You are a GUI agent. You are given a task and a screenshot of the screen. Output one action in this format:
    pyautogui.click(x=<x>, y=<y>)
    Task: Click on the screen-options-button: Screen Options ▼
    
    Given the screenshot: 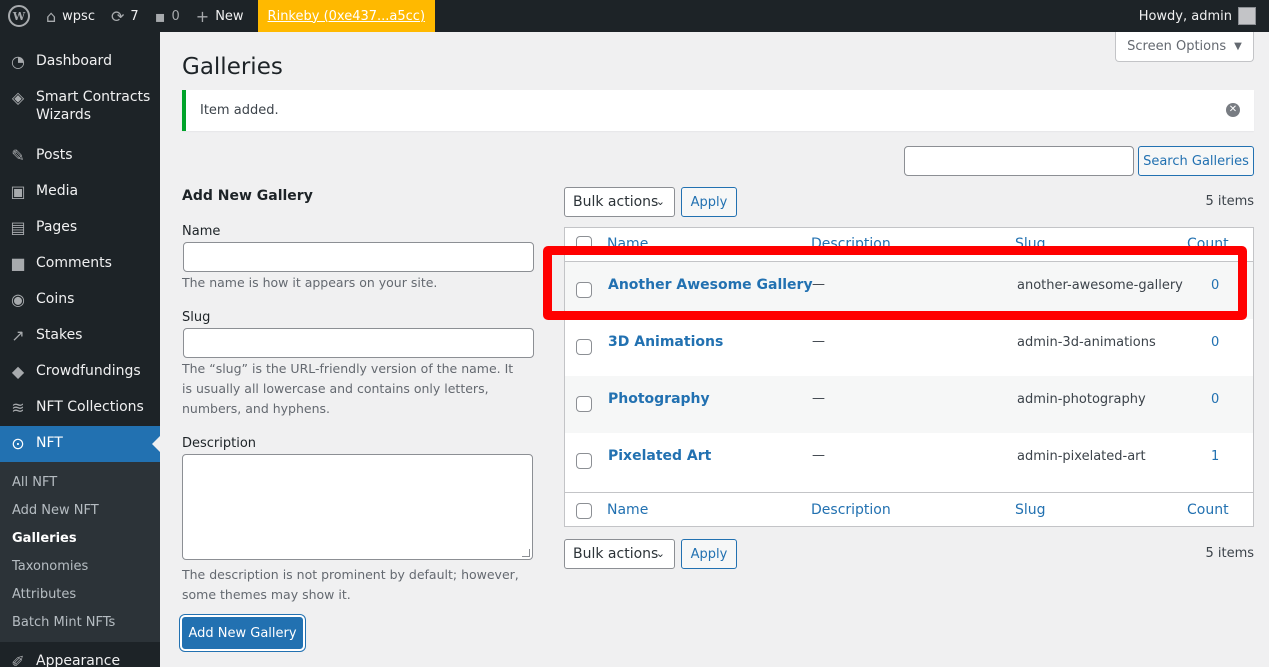 What is the action you would take?
    pyautogui.click(x=1184, y=47)
    